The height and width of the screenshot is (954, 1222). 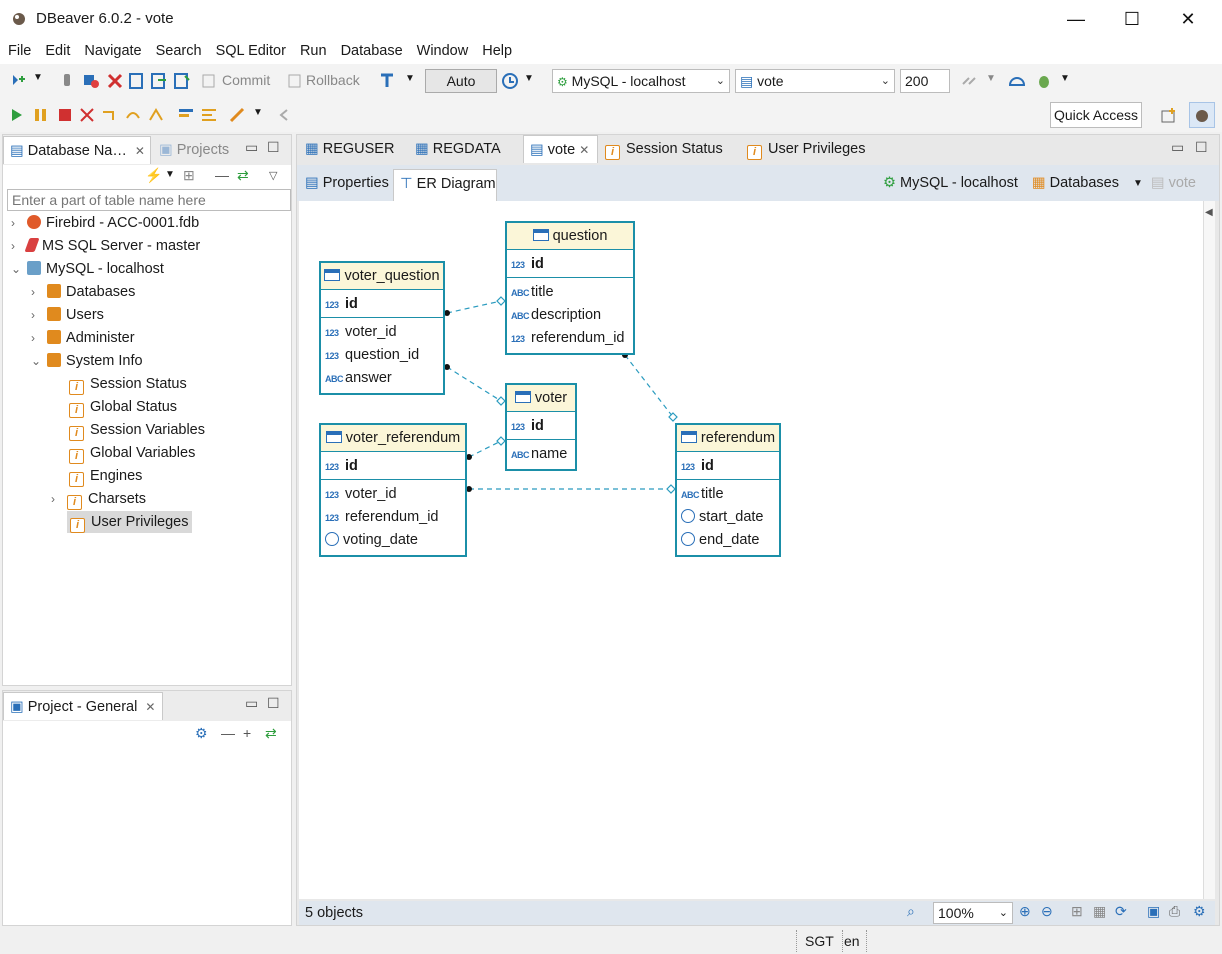 I want to click on subtab-properties: ▤ Properties, so click(x=344, y=183).